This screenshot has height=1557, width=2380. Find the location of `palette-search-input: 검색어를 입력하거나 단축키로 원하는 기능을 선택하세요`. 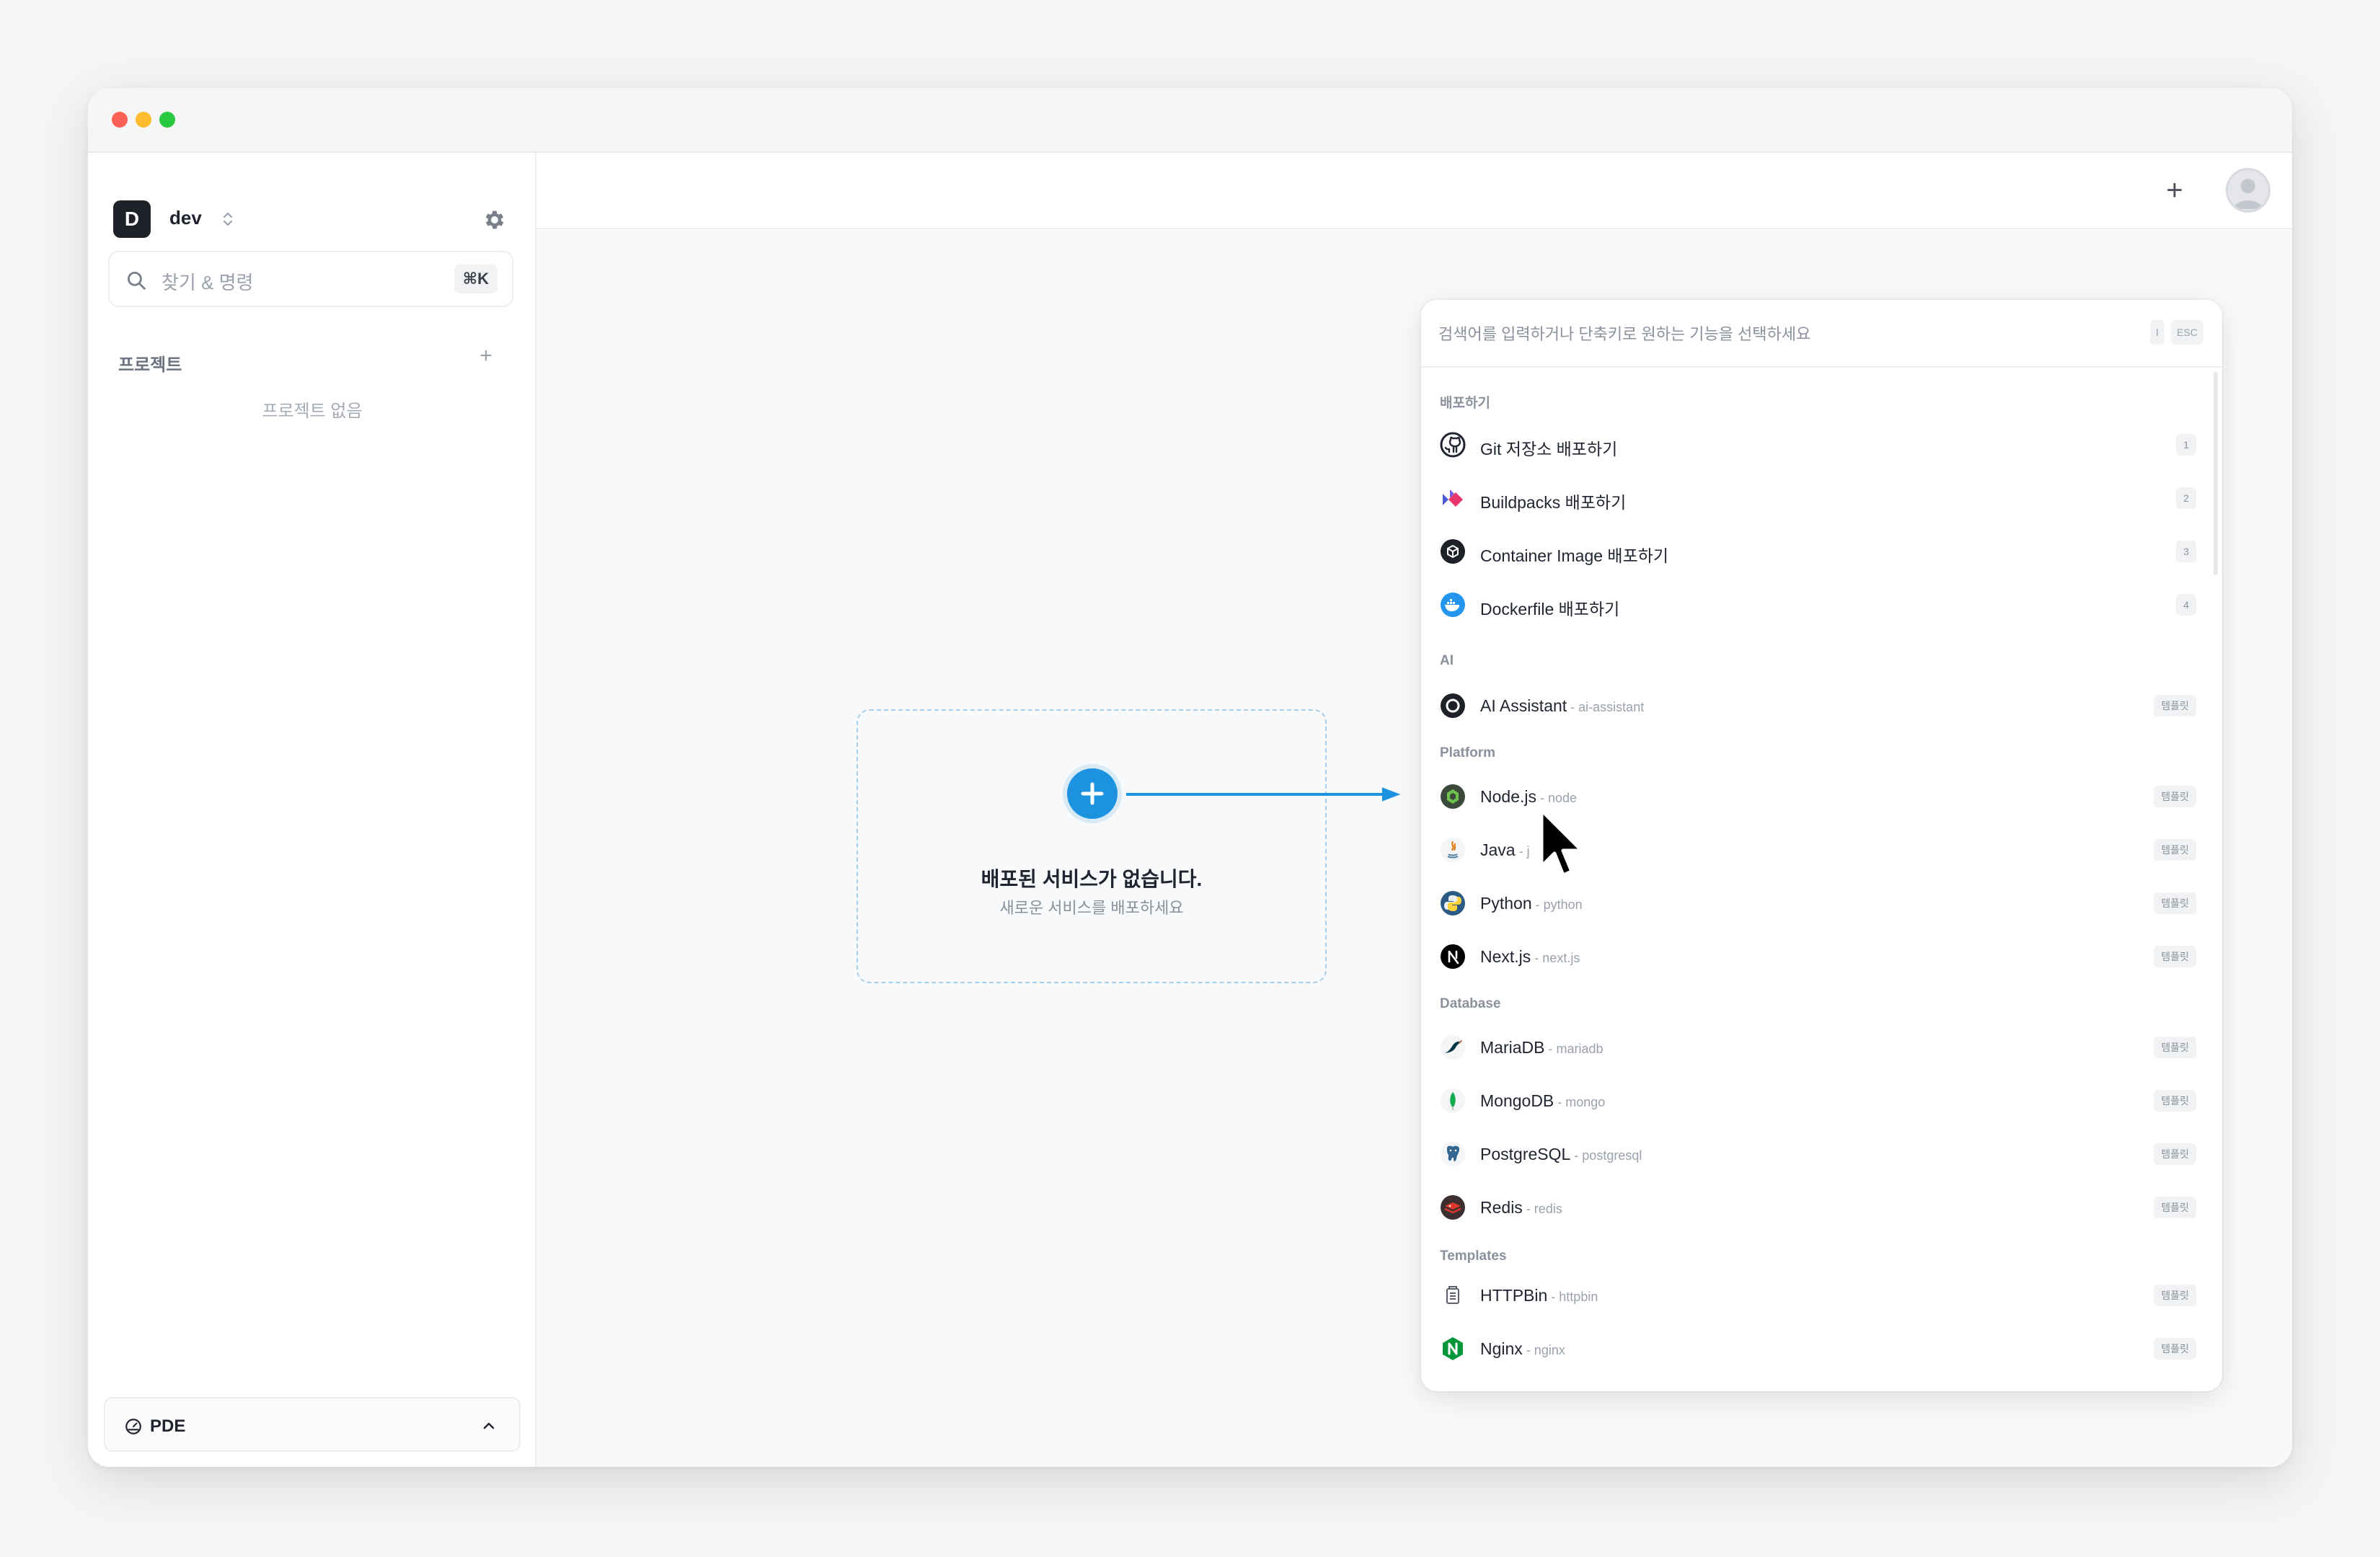

palette-search-input: 검색어를 입력하거나 단축키로 원하는 기능을 선택하세요 is located at coordinates (1624, 333).